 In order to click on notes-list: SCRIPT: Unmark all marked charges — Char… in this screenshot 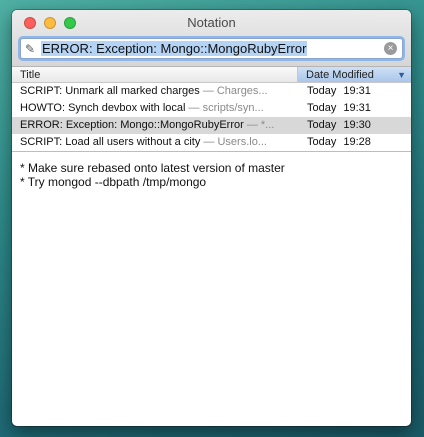, I will do `click(211, 117)`.